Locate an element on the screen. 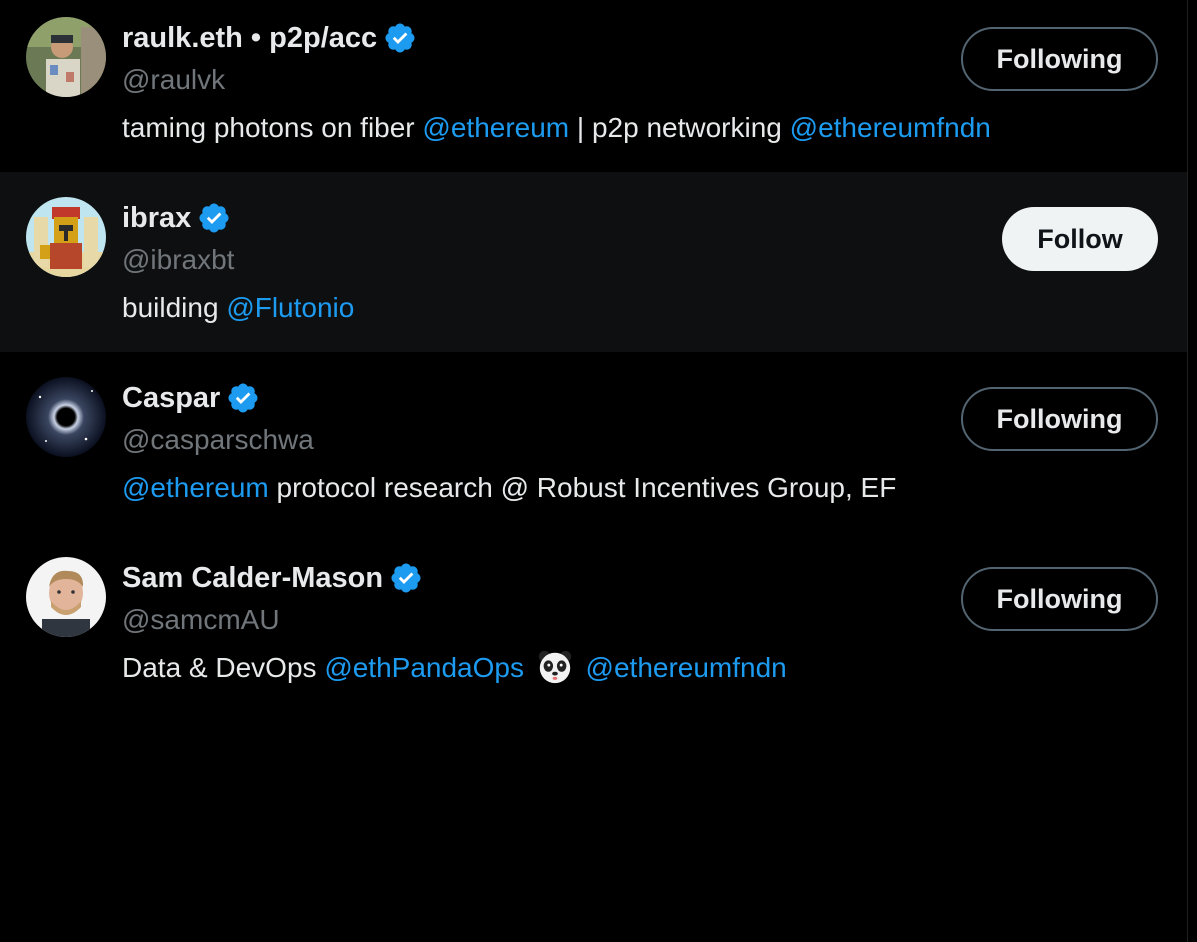  mention-link: @Flutonio is located at coordinates (290, 307).